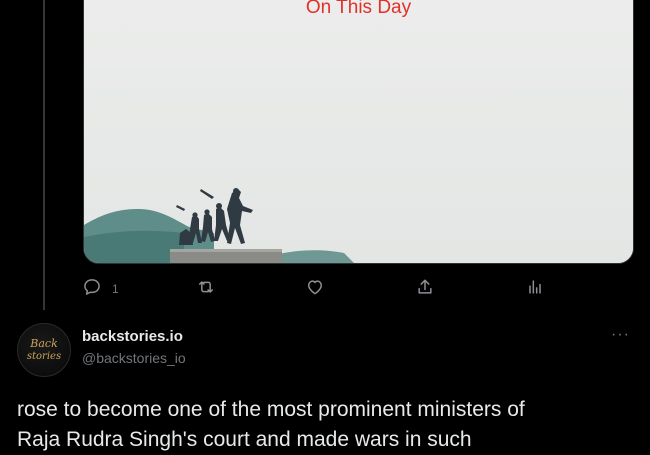  I want to click on author-display-name: backstories.io, so click(132, 336).